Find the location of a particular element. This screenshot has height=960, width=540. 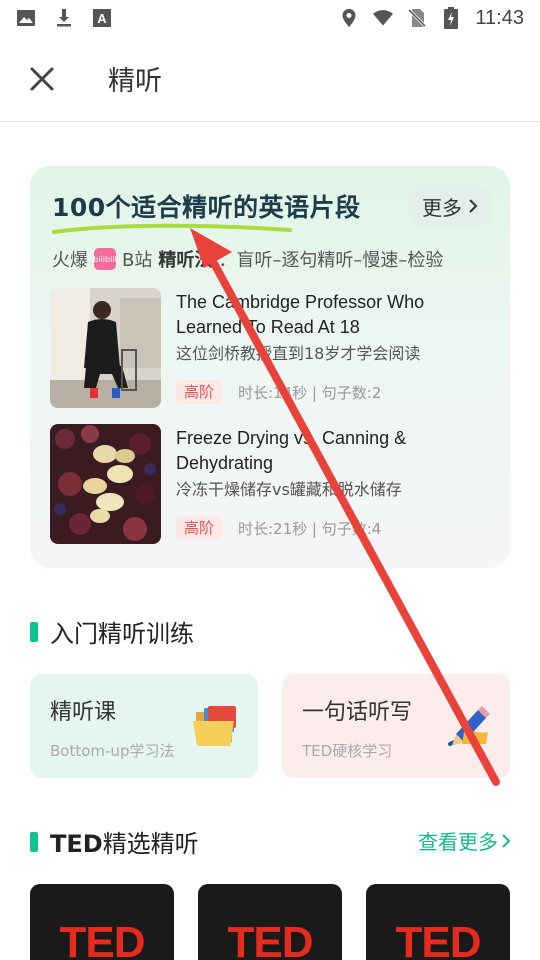

intensive-course-card: 精听课 Bottom-up学习法 is located at coordinates (144, 726).